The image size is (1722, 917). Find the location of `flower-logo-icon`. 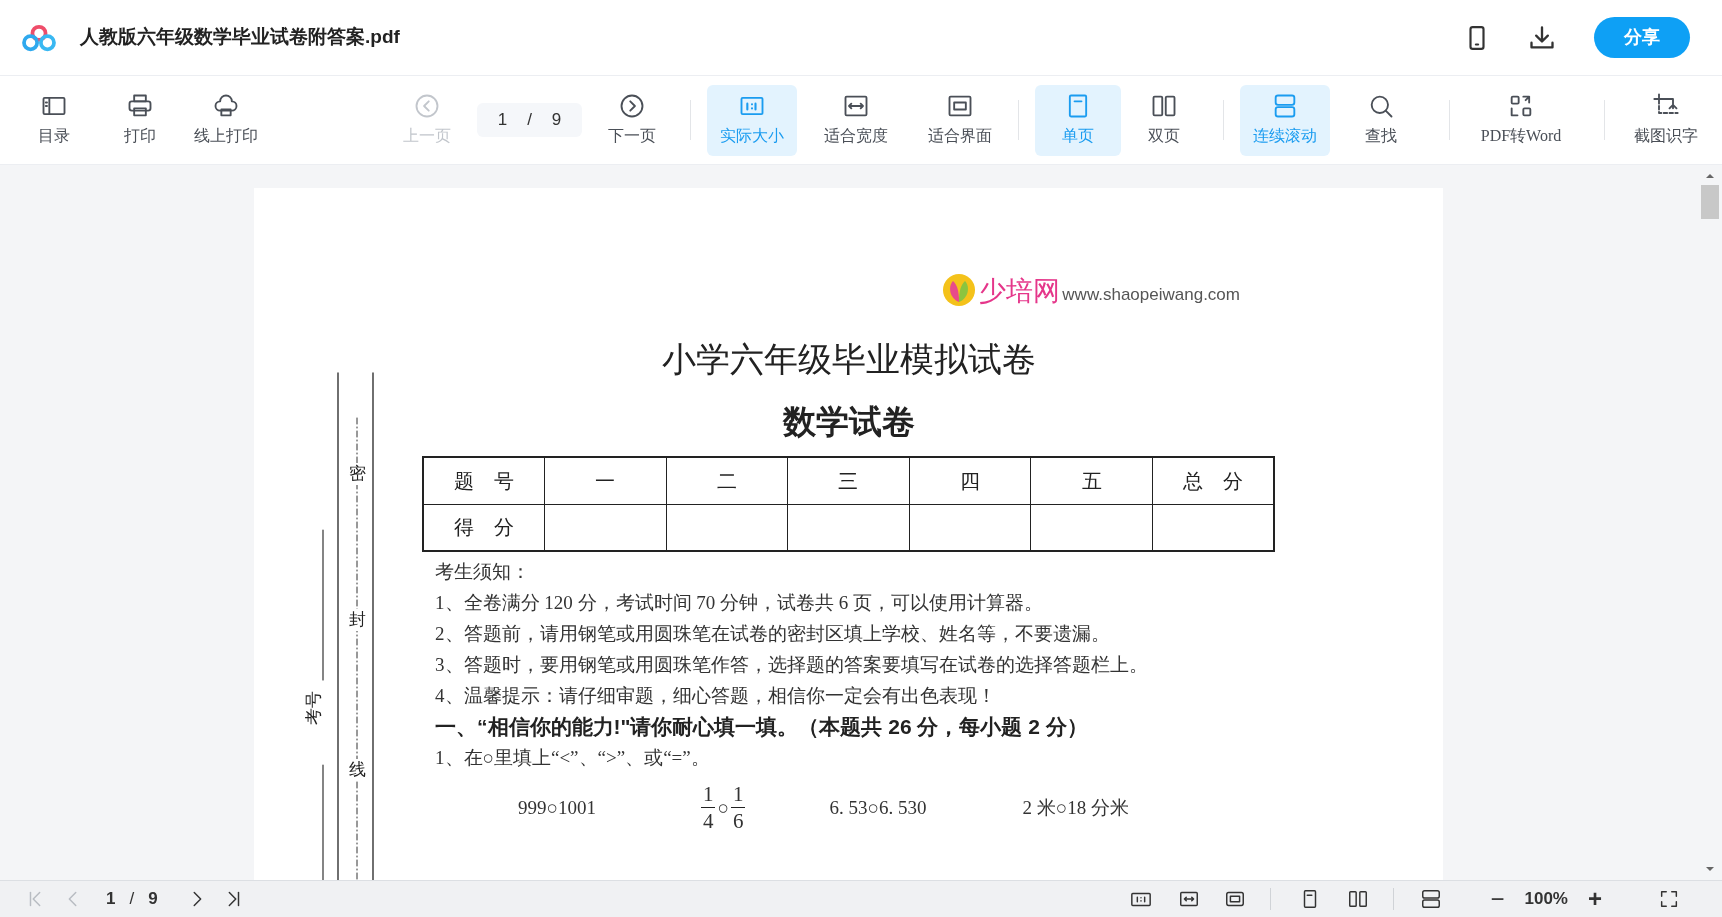

flower-logo-icon is located at coordinates (959, 290).